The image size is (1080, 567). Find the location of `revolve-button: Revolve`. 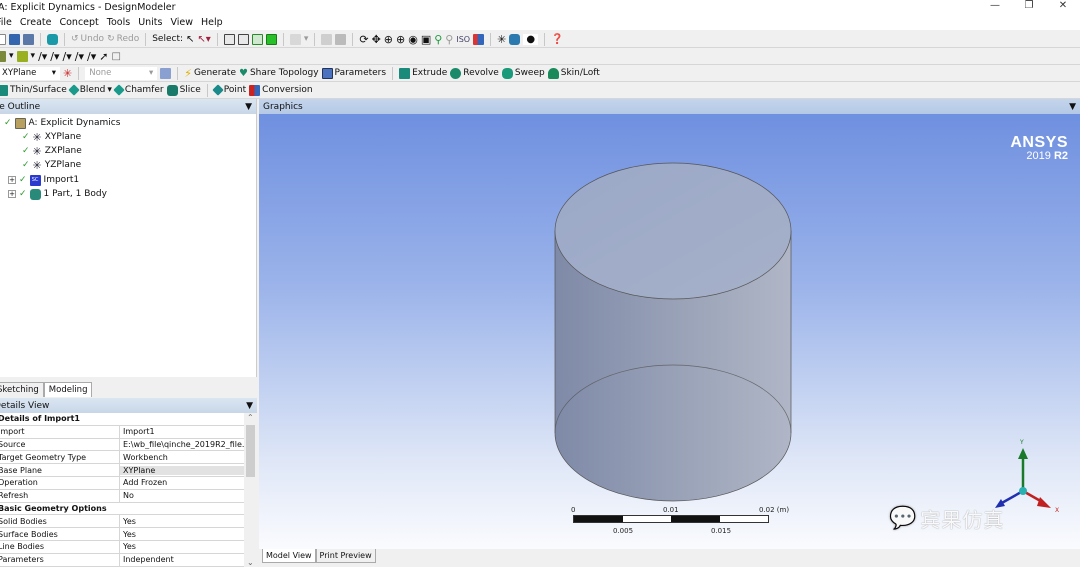

revolve-button: Revolve is located at coordinates (474, 73).